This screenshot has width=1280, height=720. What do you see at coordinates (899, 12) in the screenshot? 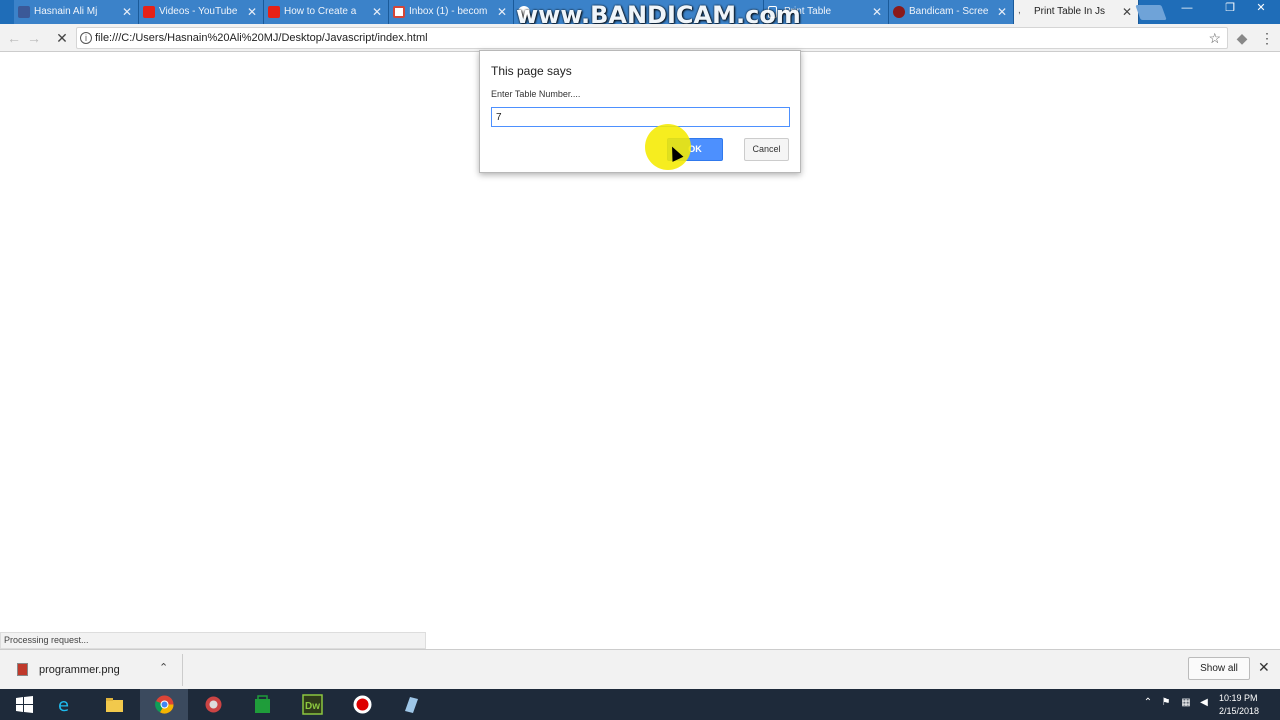
I see `bandicam-icon` at bounding box center [899, 12].